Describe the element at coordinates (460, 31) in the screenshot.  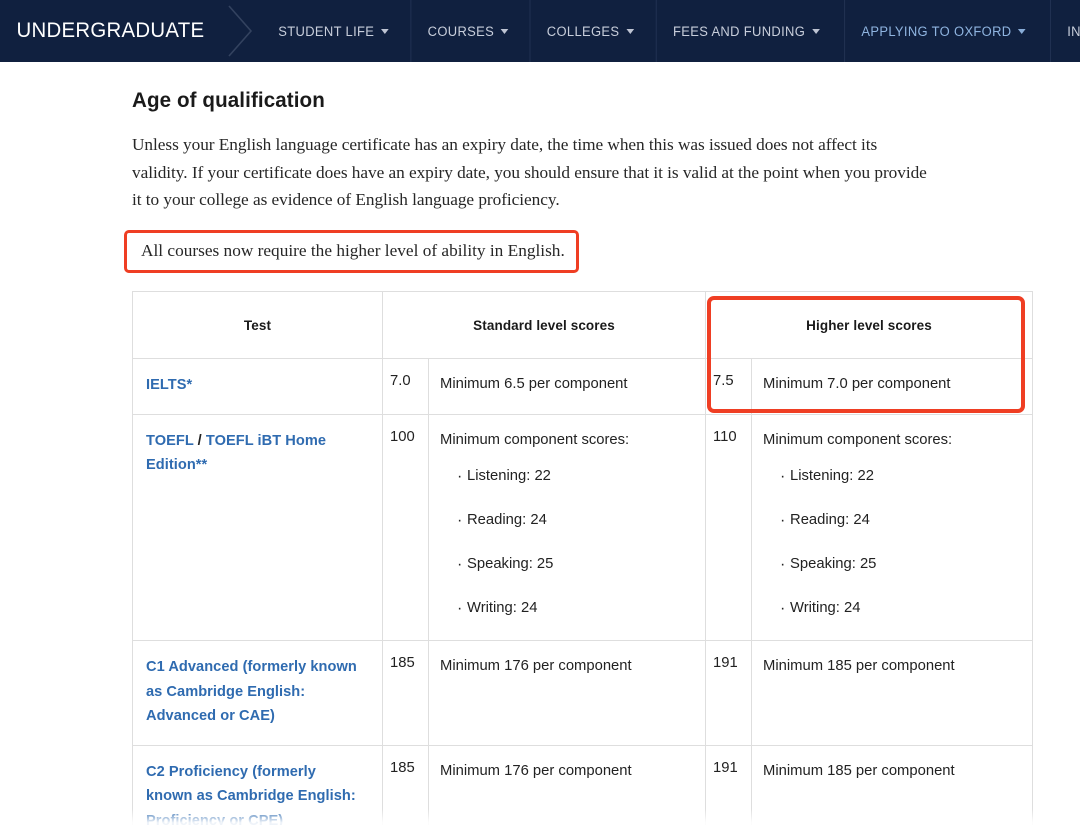
I see `nav-item-label: COURSES` at that location.